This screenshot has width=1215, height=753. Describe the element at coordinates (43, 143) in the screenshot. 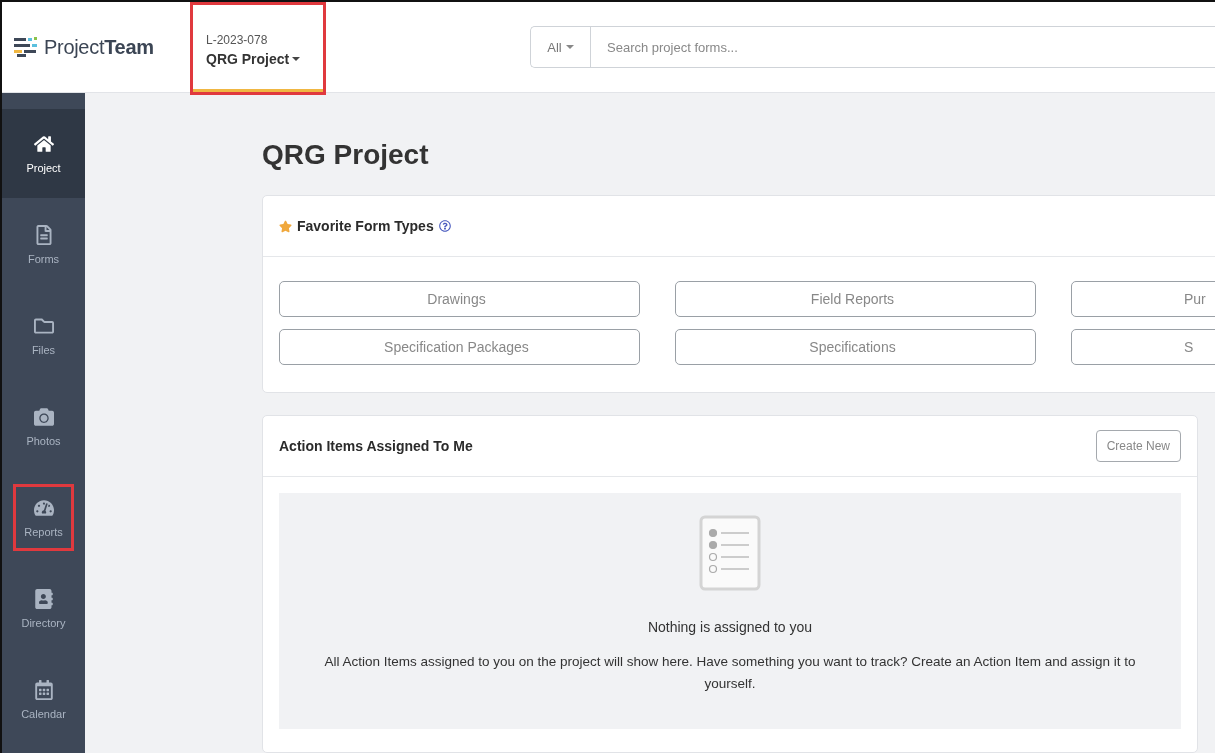

I see `home-icon` at that location.